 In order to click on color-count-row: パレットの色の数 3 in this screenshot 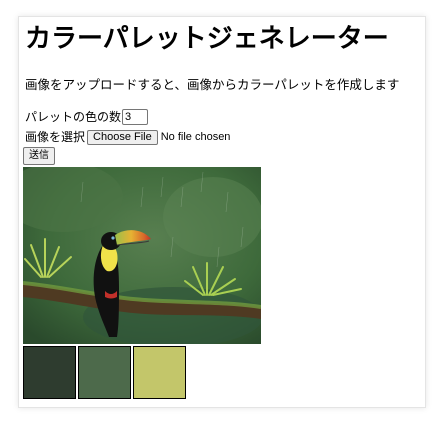, I will do `click(87, 117)`.